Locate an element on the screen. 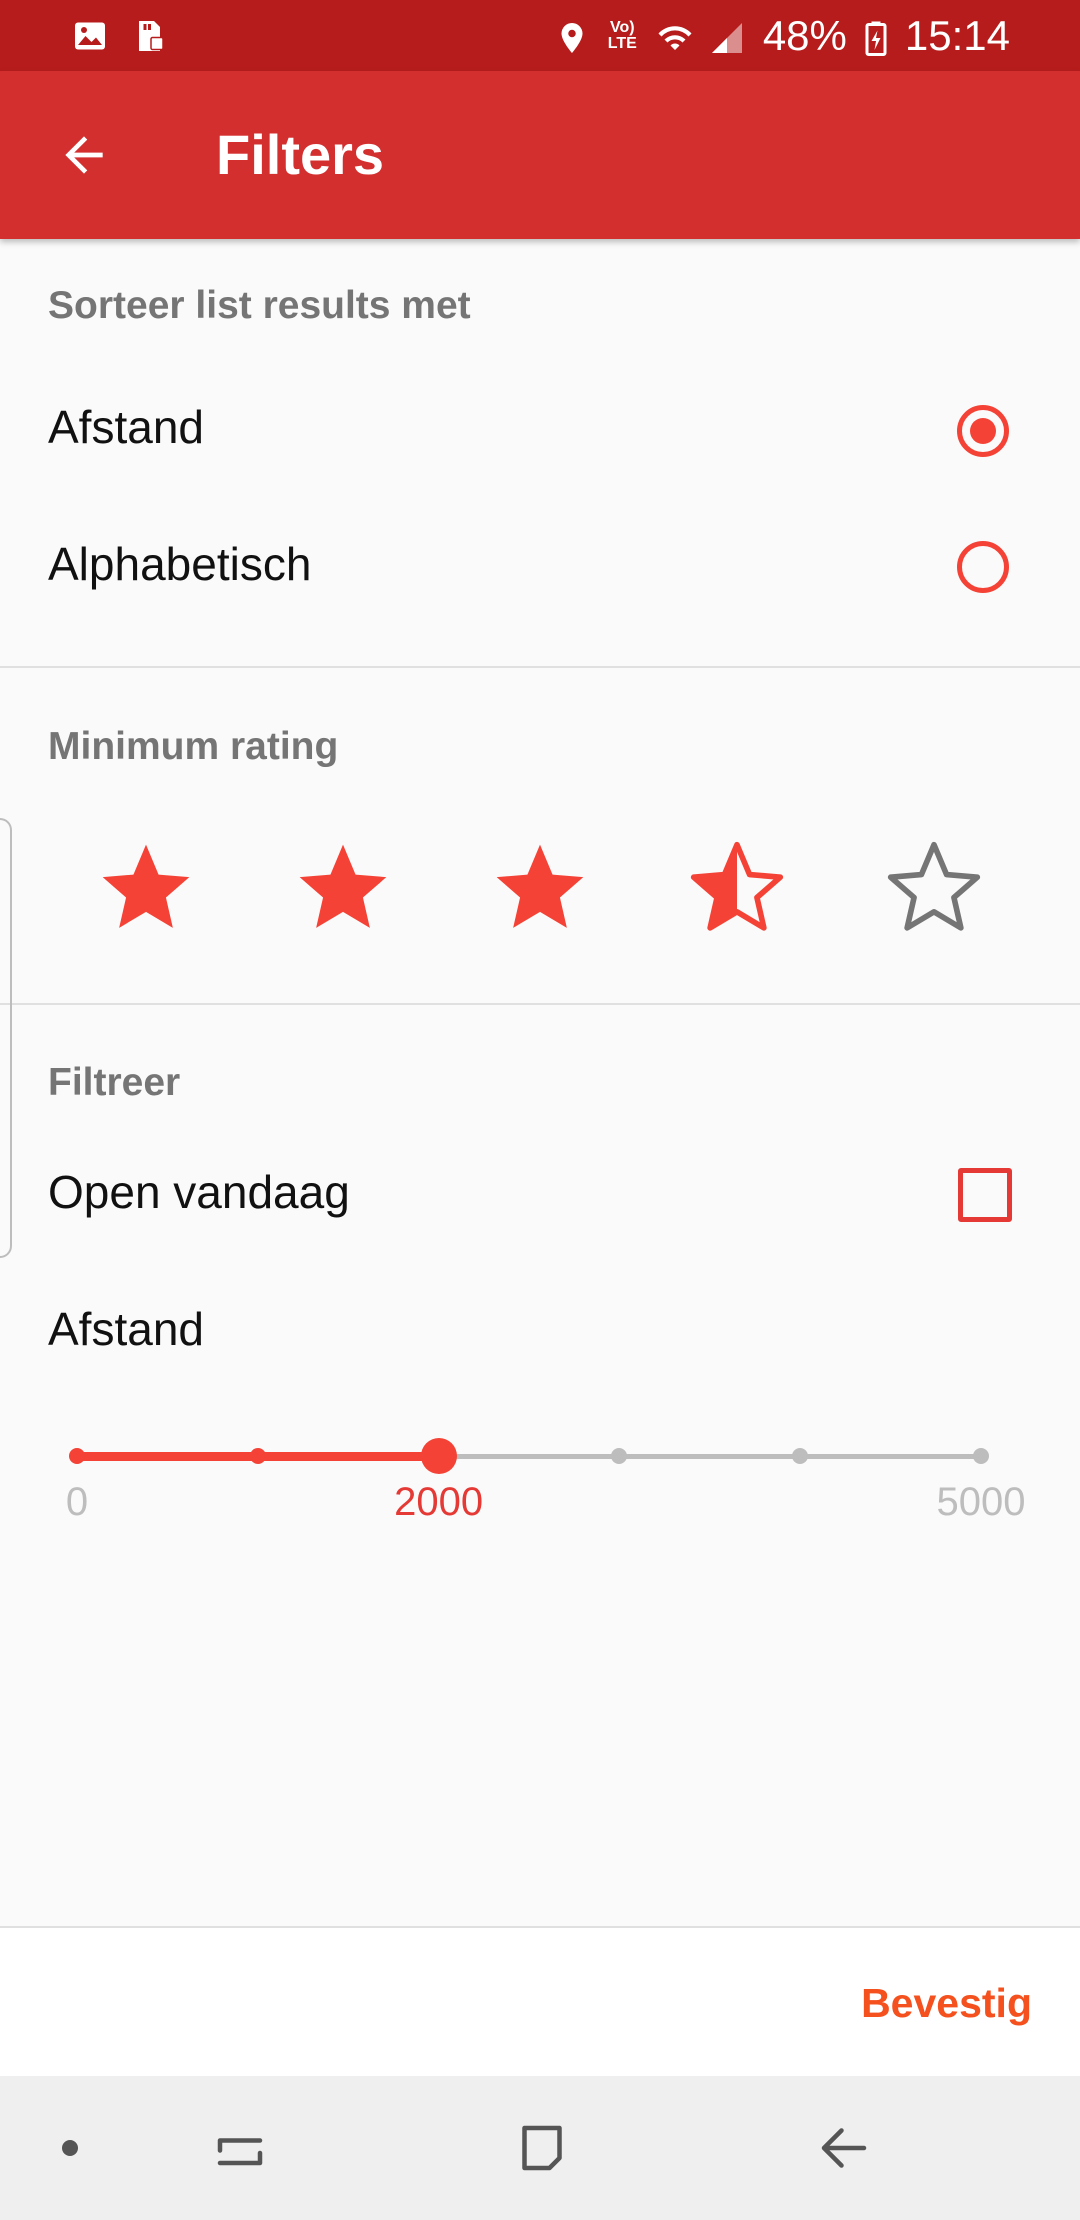 This screenshot has width=1080, height=2220. wifi-icon is located at coordinates (673, 36).